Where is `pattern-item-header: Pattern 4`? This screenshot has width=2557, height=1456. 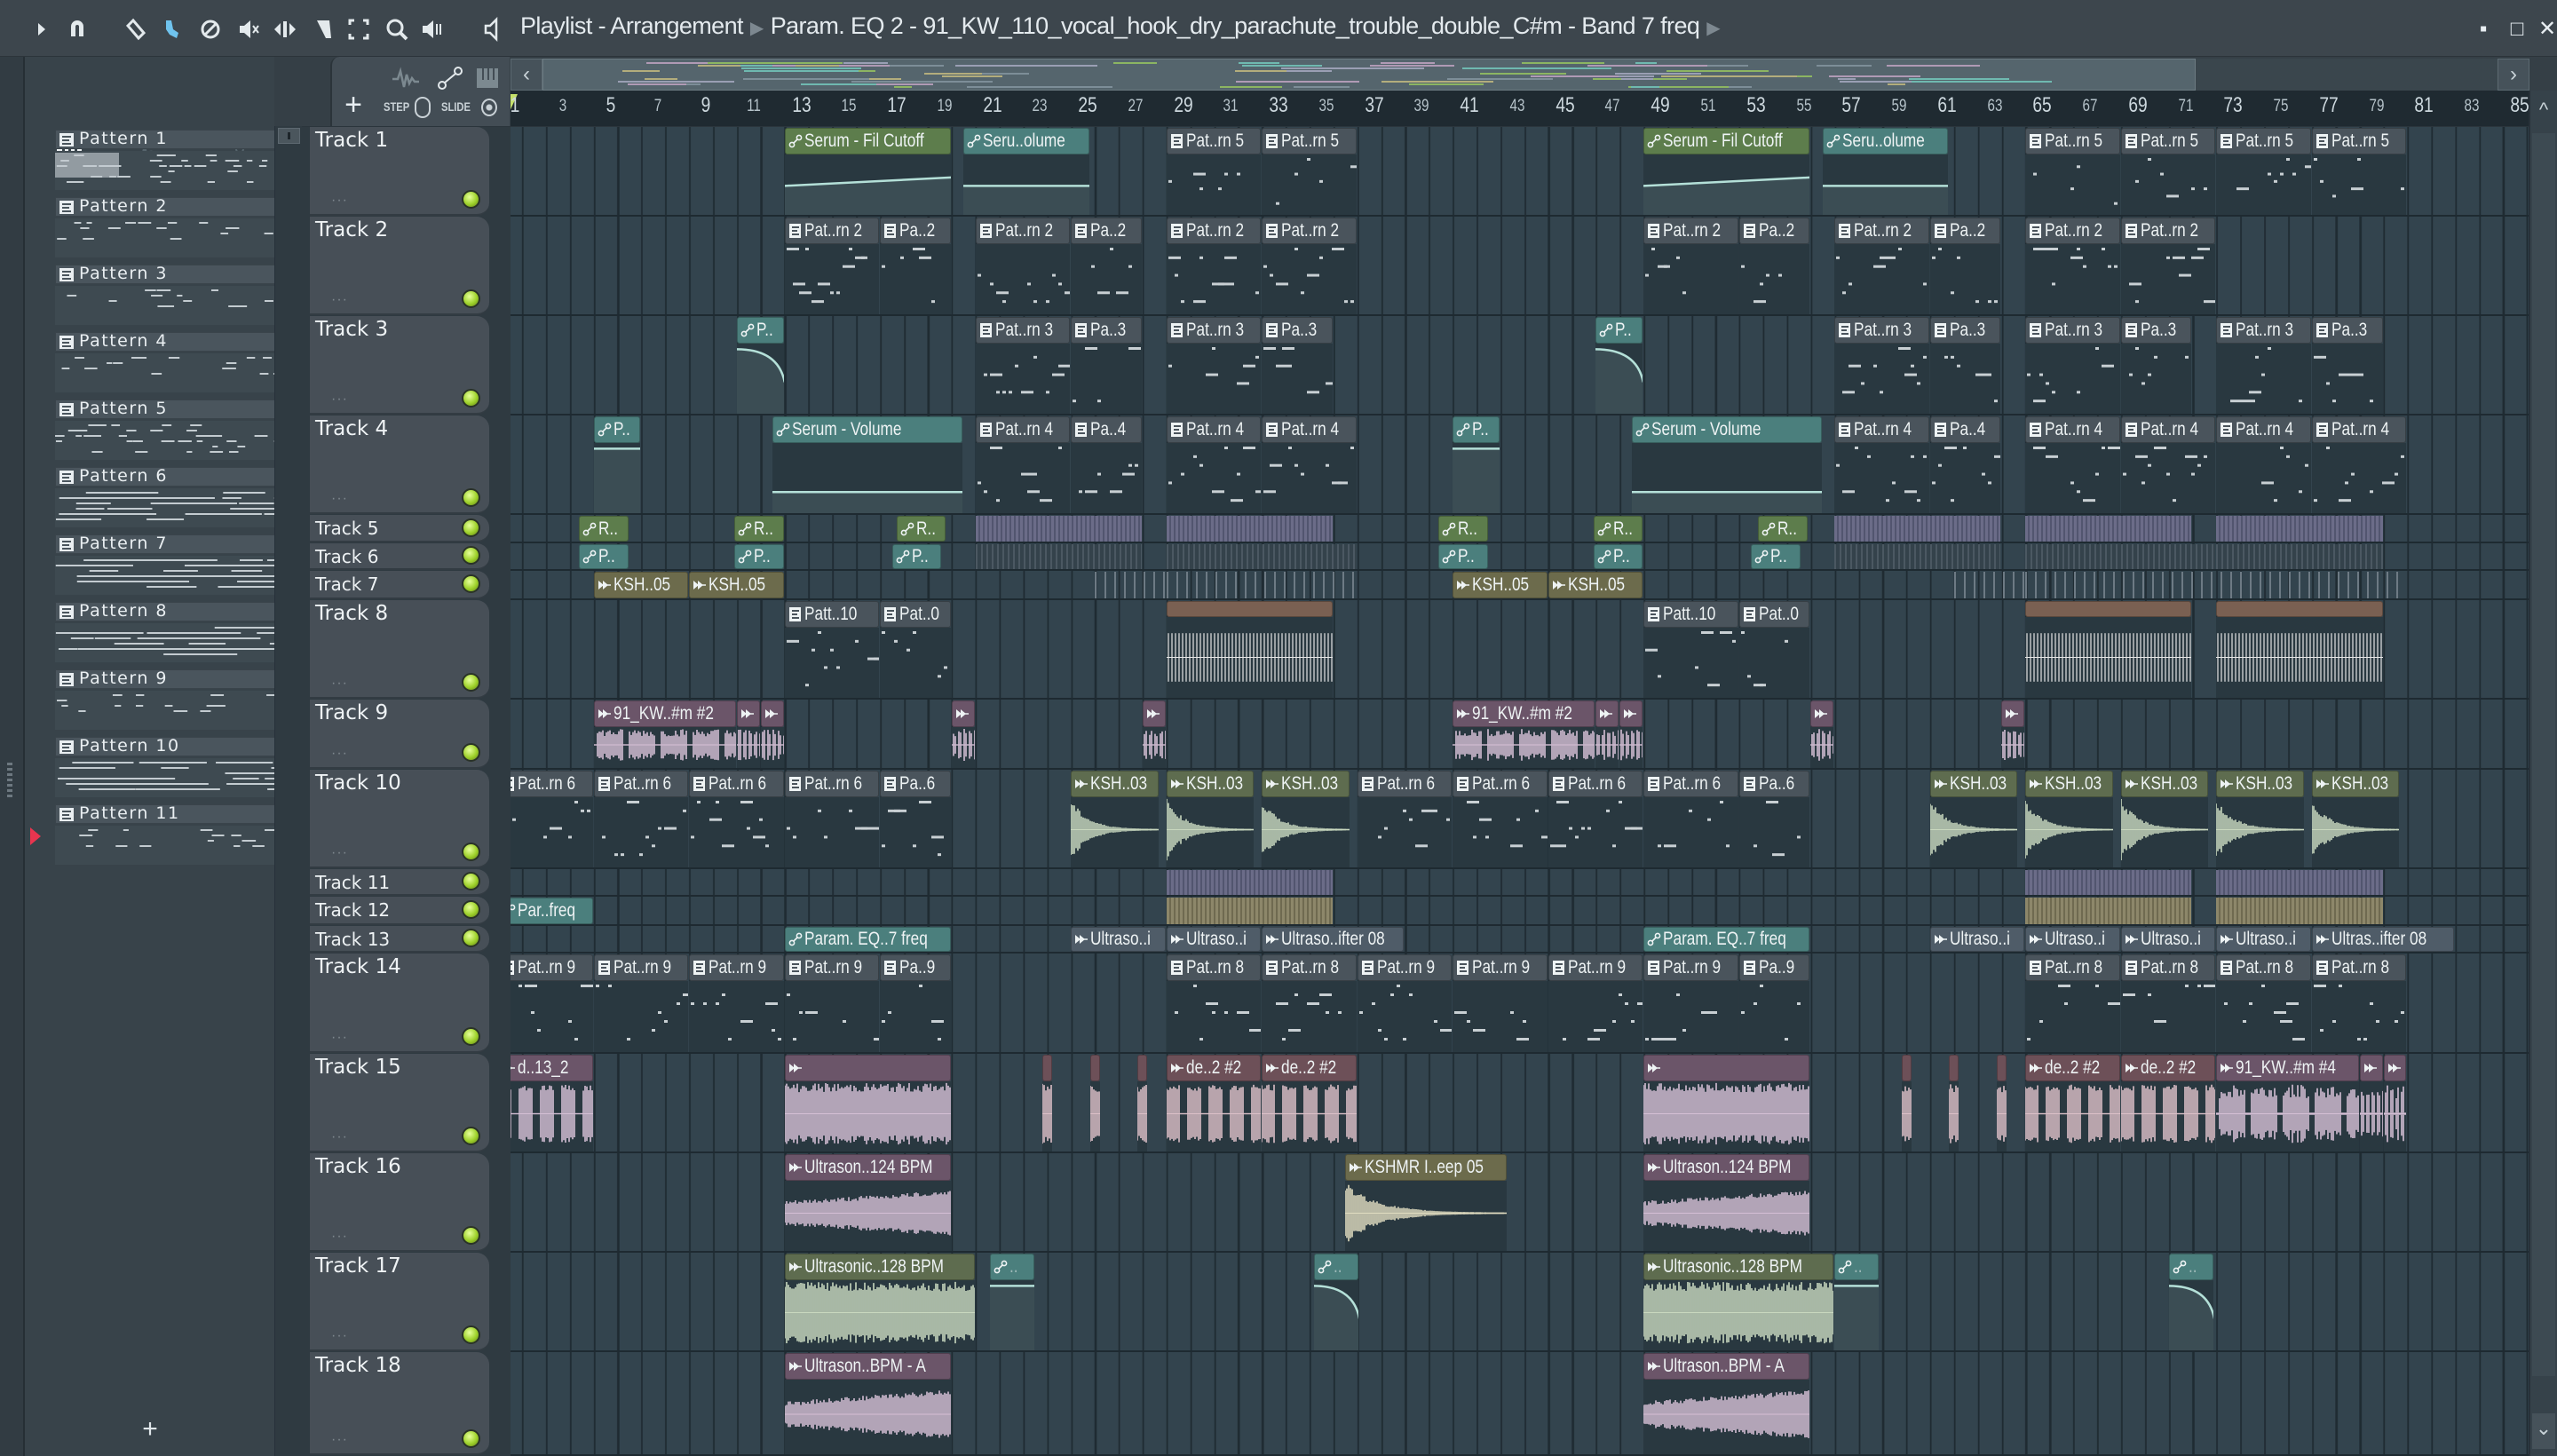
pattern-item-header: Pattern 4 is located at coordinates (175, 341).